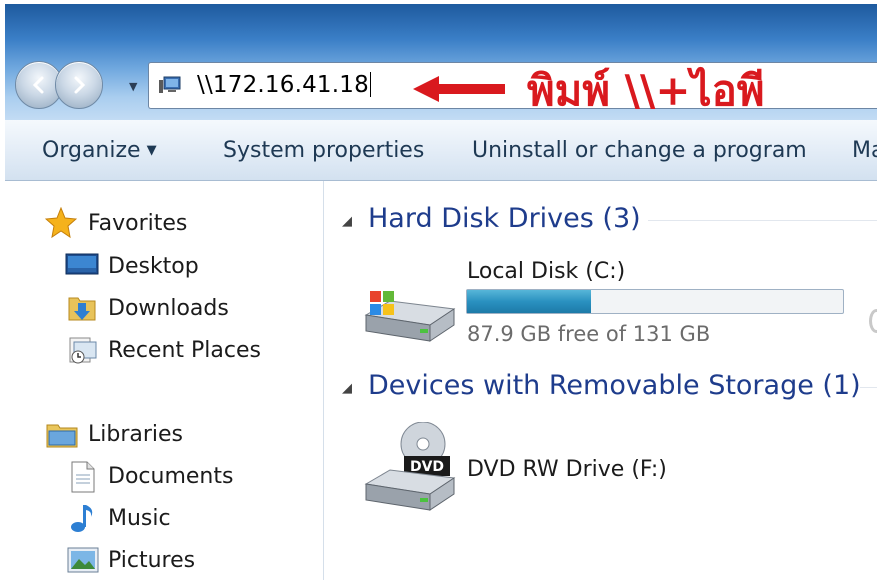 The height and width of the screenshot is (583, 879). Describe the element at coordinates (646, 90) in the screenshot. I see `annotation-text: พิมพ์ \\+ไอพี` at that location.